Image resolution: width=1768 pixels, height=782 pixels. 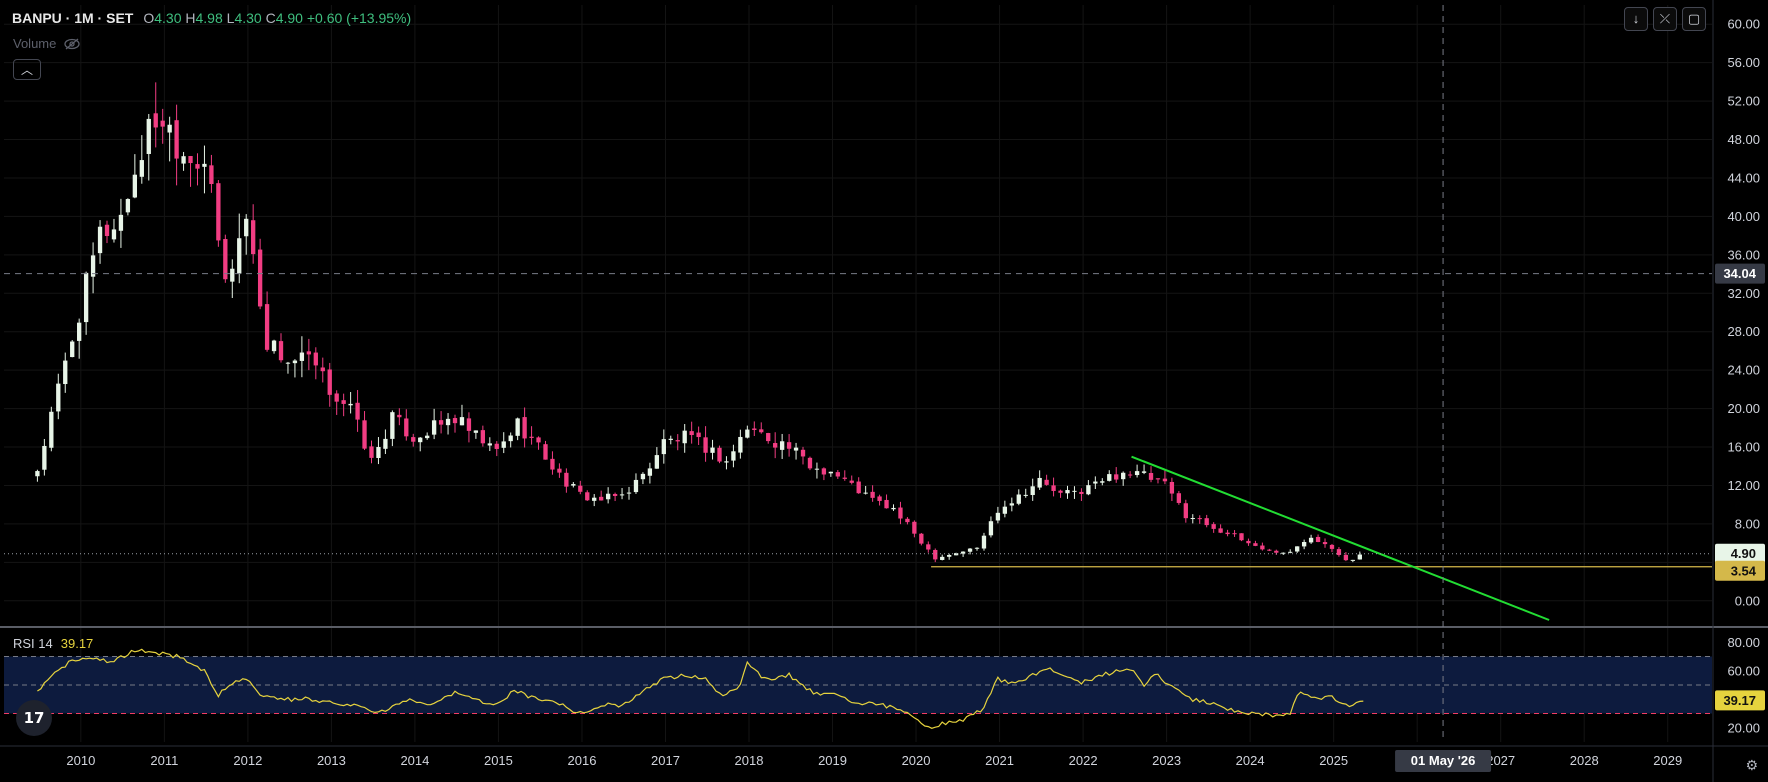 What do you see at coordinates (209, 18) in the screenshot?
I see `high-value: 4.98` at bounding box center [209, 18].